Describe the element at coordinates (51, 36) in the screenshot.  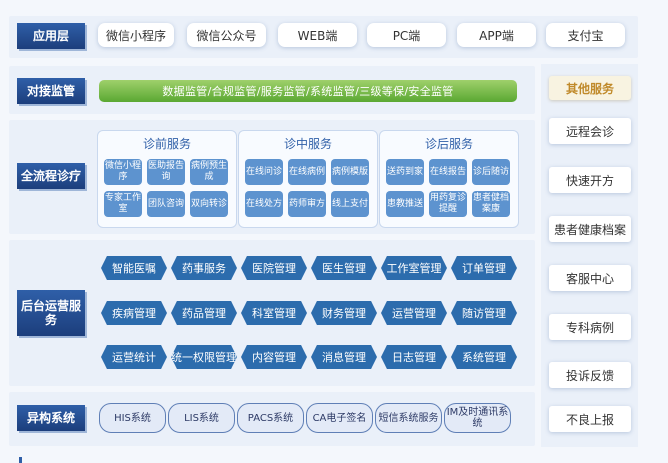
I see `app-layer-label: 应用层` at that location.